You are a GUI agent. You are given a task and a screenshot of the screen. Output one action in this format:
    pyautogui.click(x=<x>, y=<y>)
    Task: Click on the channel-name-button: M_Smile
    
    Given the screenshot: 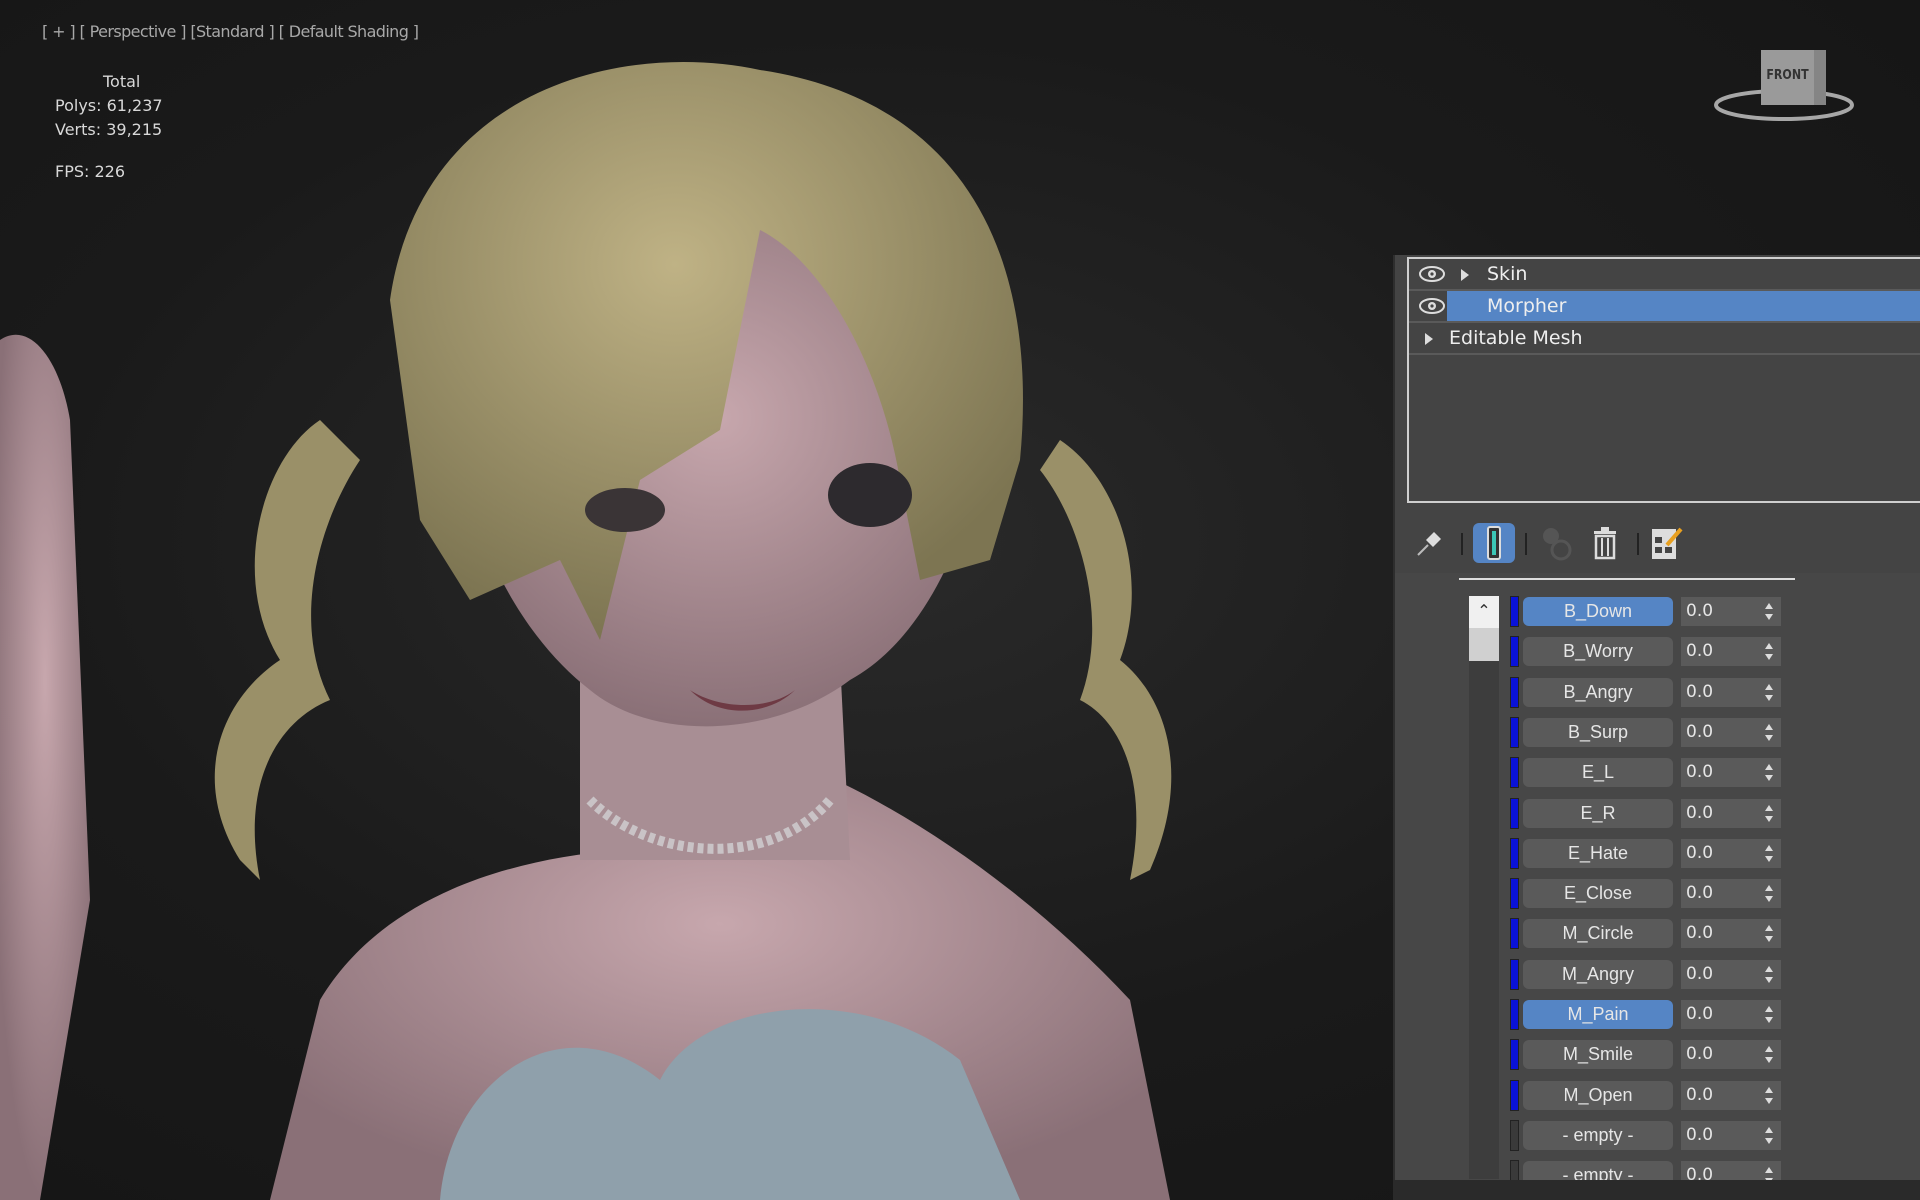 What is the action you would take?
    pyautogui.click(x=1598, y=1055)
    